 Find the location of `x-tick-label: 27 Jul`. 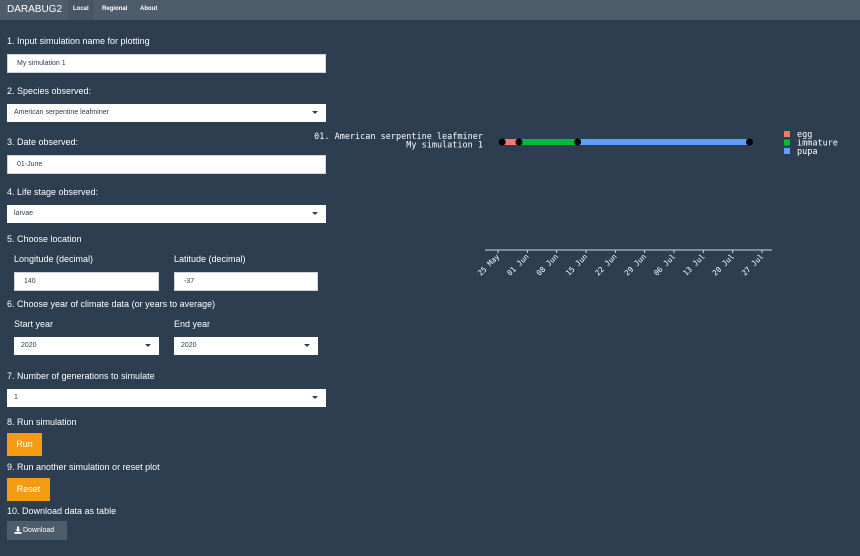

x-tick-label: 27 Jul is located at coordinates (753, 265).